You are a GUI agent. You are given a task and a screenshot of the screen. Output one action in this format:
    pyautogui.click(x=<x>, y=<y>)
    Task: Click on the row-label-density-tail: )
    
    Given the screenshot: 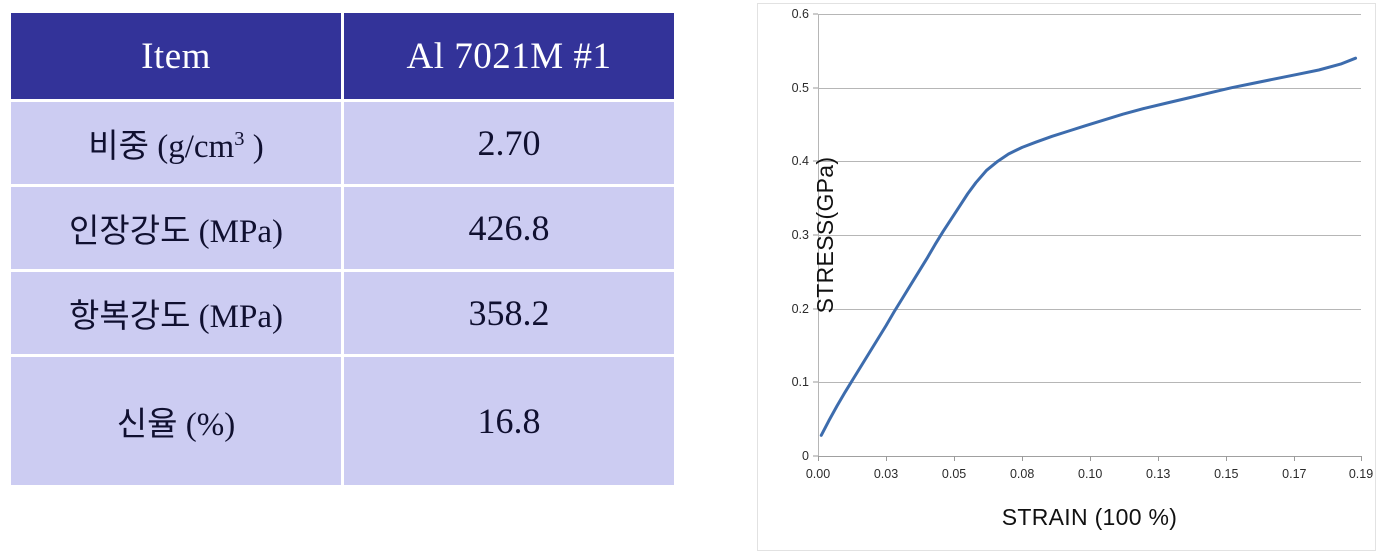 What is the action you would take?
    pyautogui.click(x=254, y=147)
    